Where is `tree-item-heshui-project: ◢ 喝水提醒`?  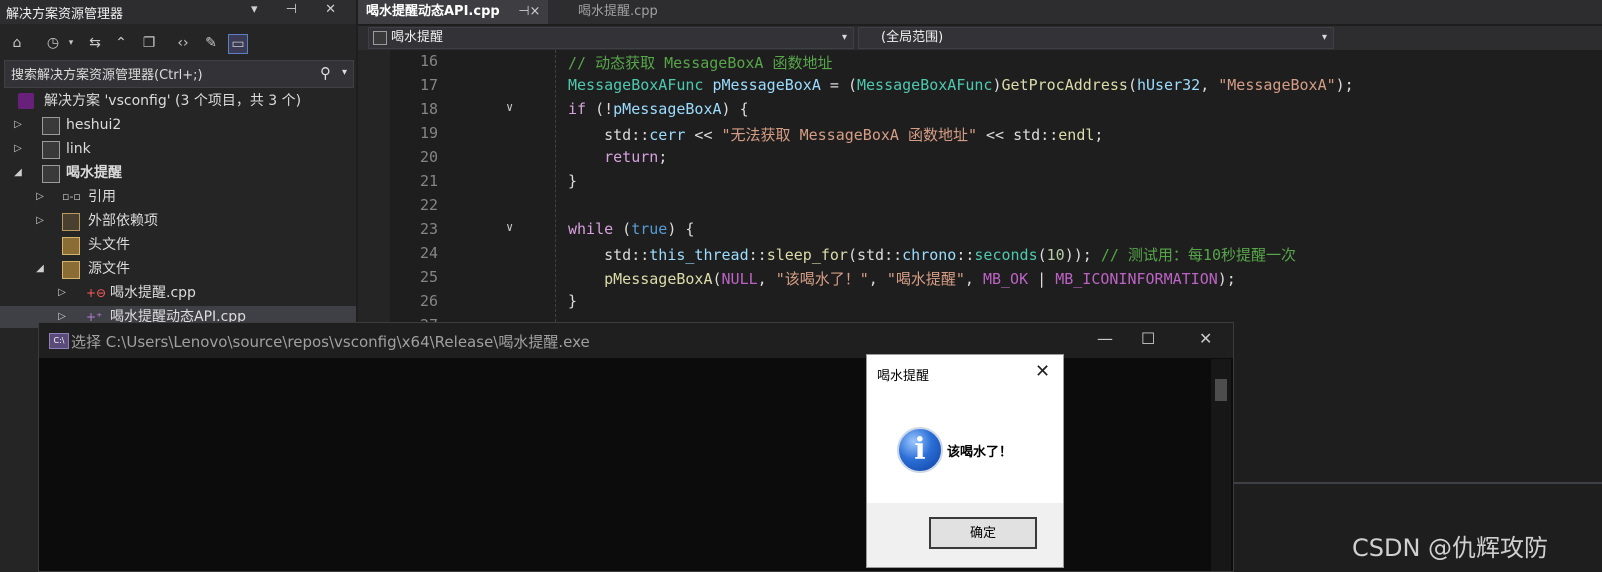 tree-item-heshui-project: ◢ 喝水提醒 is located at coordinates (178, 173).